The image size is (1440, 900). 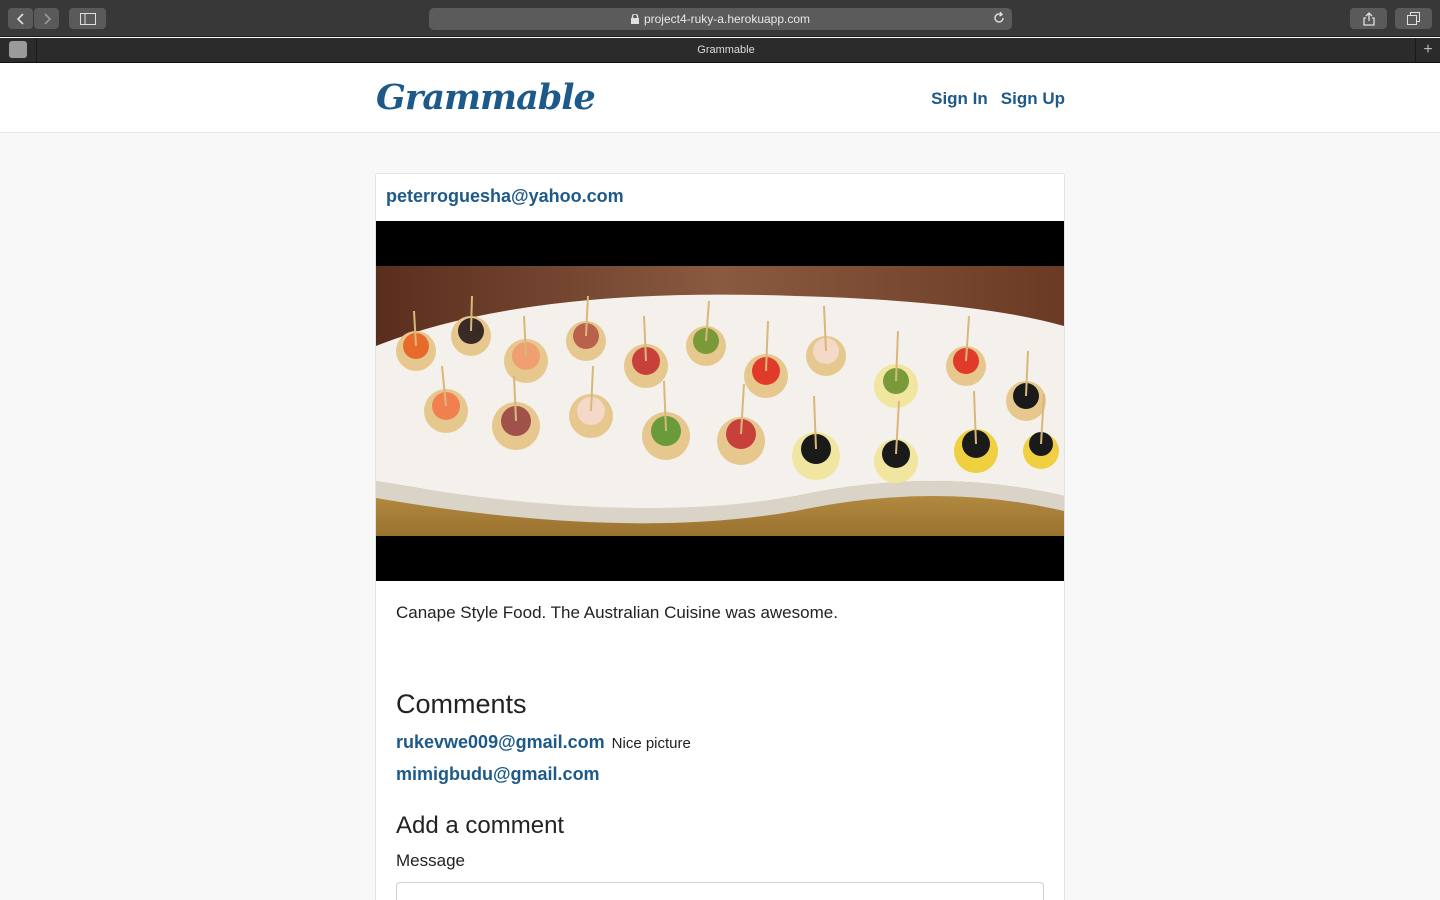 What do you see at coordinates (999, 18) in the screenshot?
I see `reload-icon` at bounding box center [999, 18].